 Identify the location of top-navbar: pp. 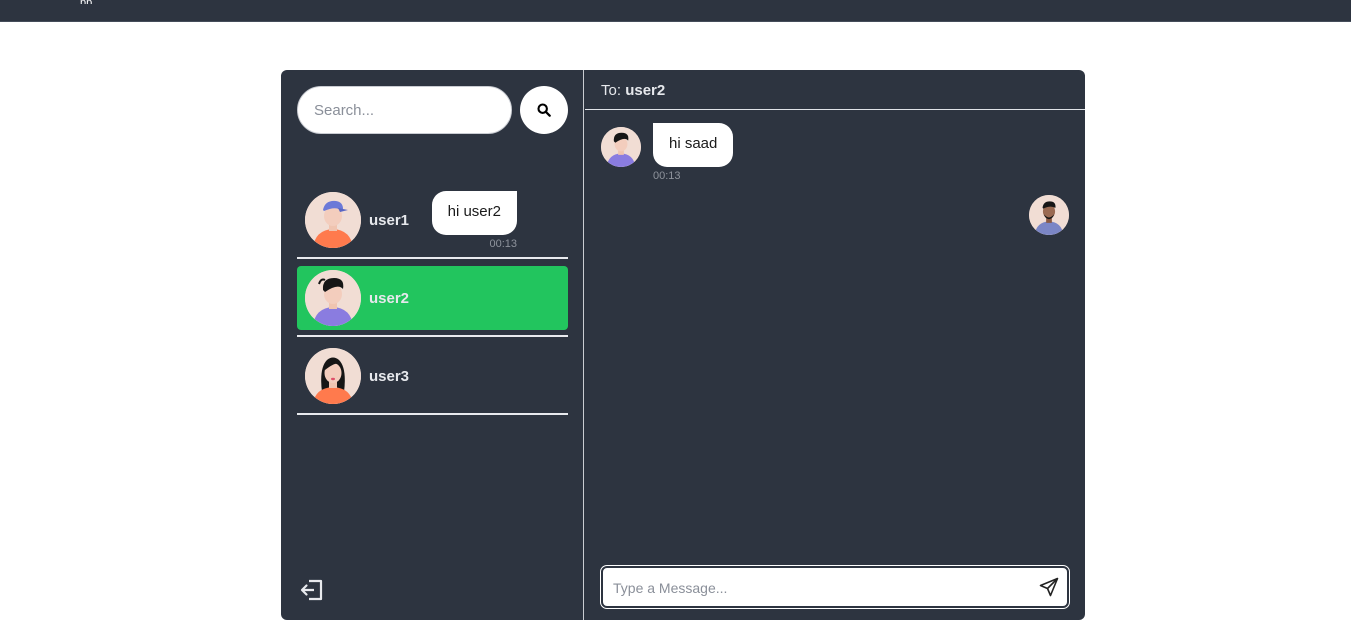
(675, 11).